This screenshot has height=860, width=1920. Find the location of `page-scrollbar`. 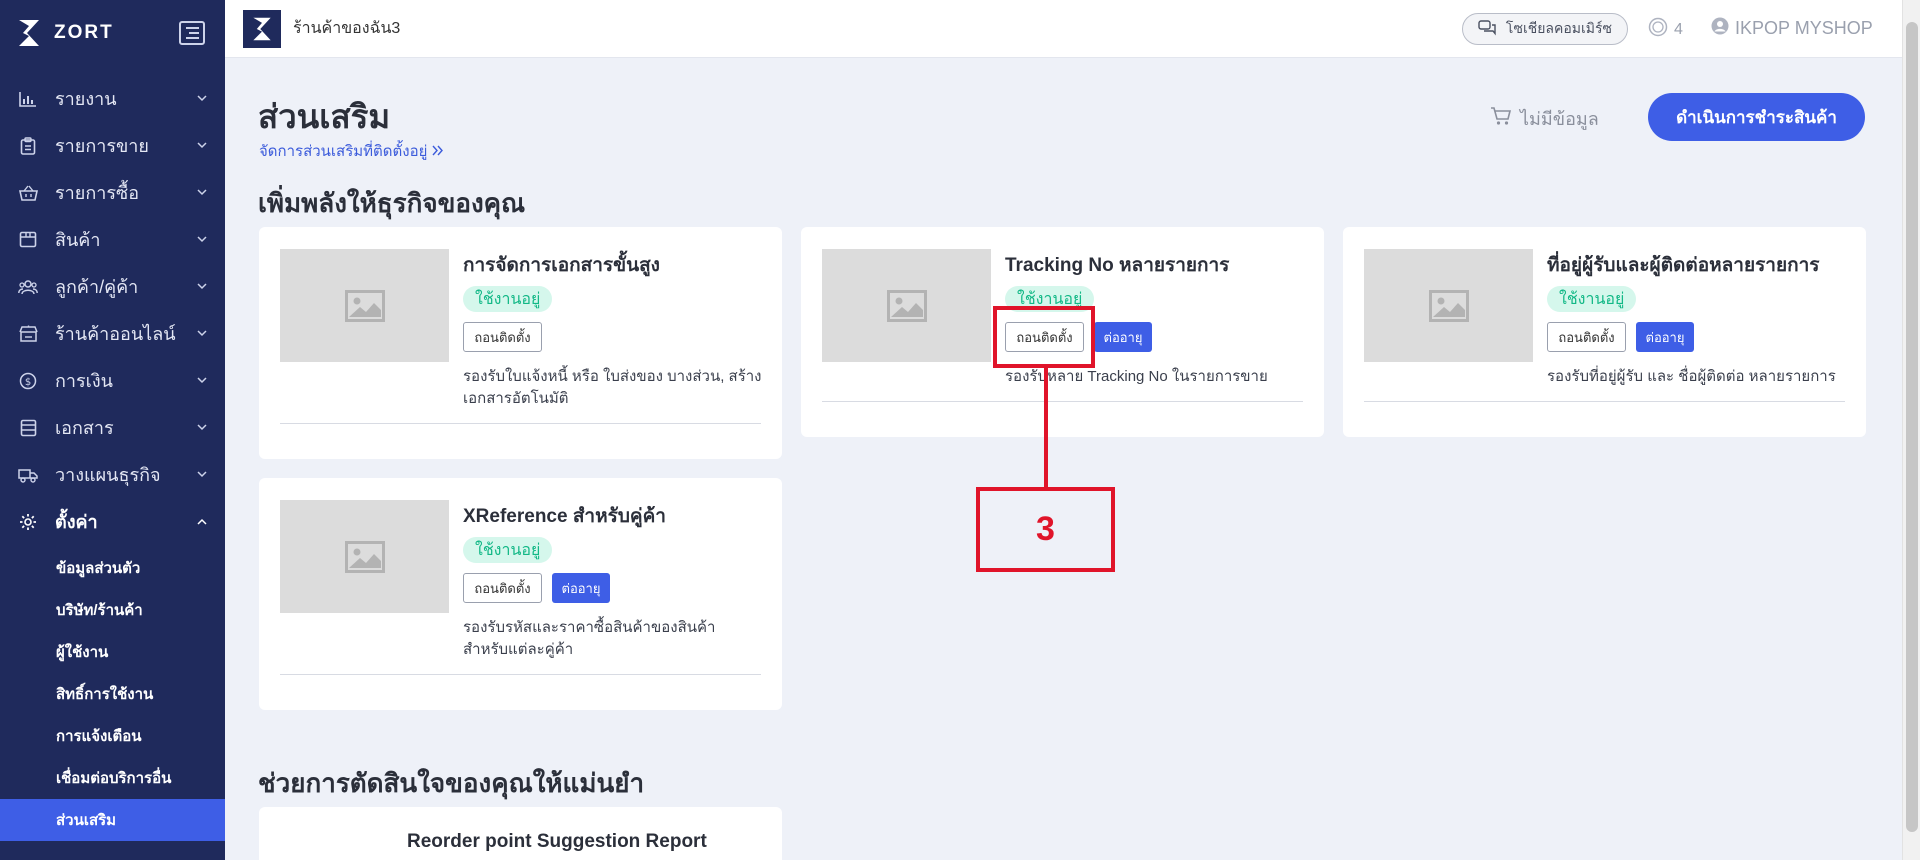

page-scrollbar is located at coordinates (1911, 430).